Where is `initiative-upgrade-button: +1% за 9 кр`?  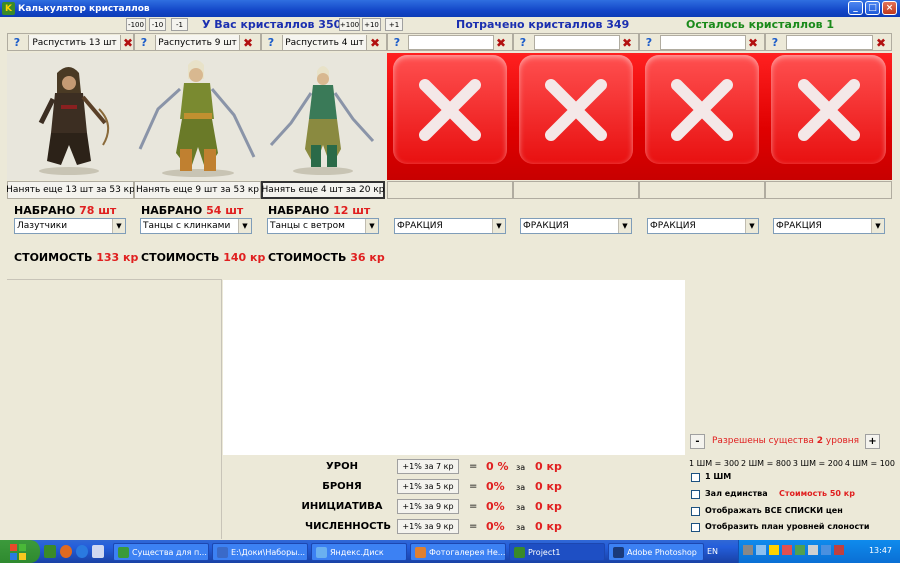 initiative-upgrade-button: +1% за 9 кр is located at coordinates (428, 506).